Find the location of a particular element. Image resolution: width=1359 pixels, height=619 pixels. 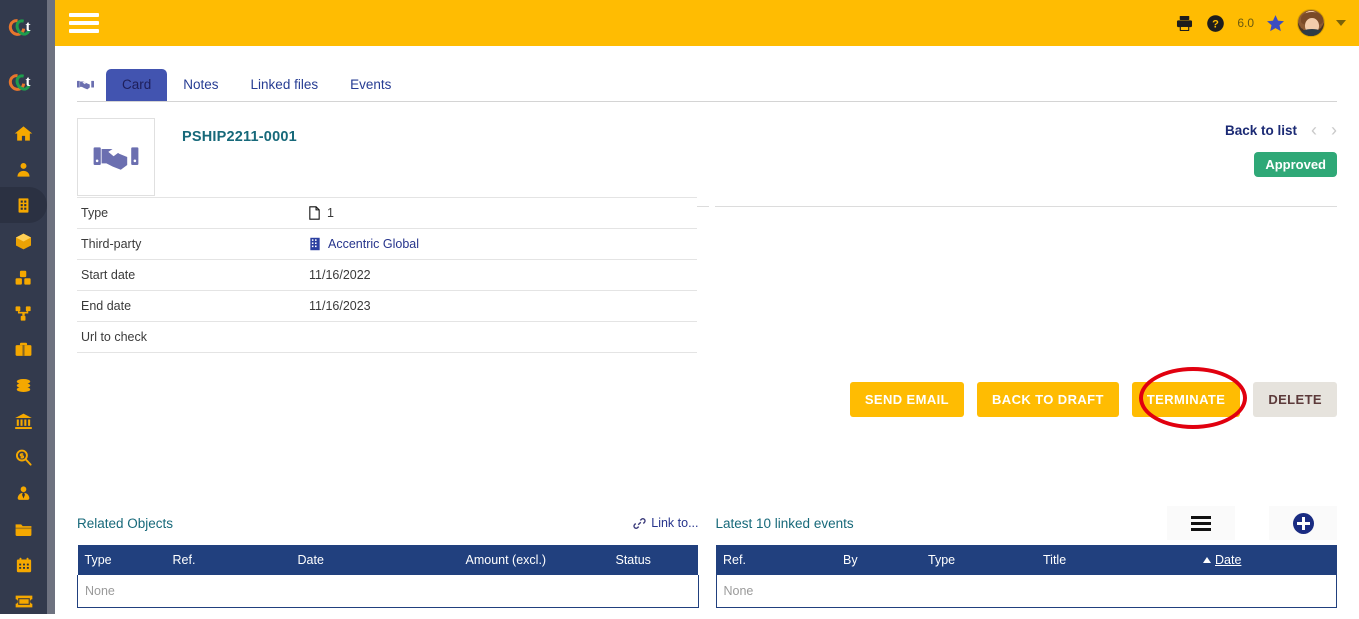

sidebar-item-accounting is located at coordinates (23, 457).